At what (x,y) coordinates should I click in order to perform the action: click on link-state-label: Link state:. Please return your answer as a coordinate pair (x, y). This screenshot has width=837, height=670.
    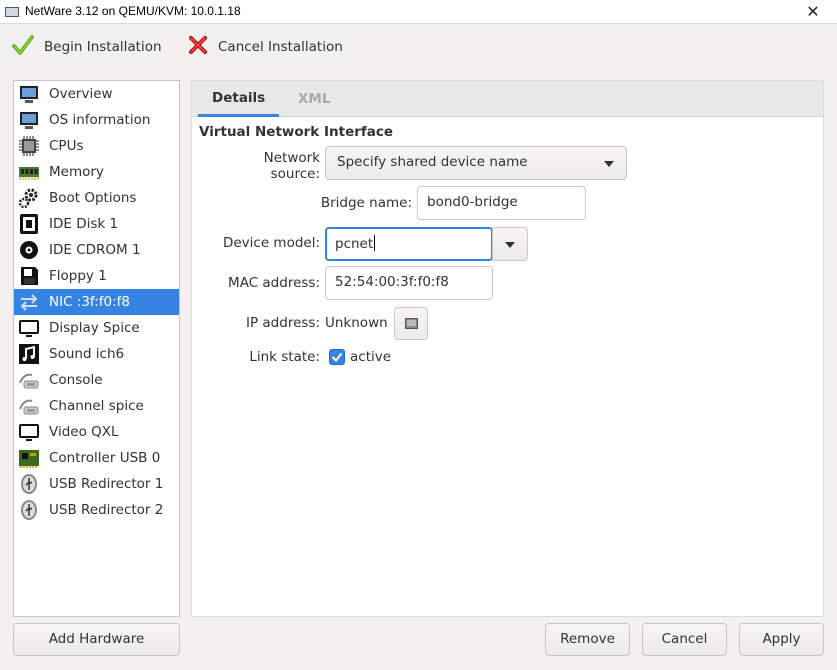
    Looking at the image, I should click on (284, 357).